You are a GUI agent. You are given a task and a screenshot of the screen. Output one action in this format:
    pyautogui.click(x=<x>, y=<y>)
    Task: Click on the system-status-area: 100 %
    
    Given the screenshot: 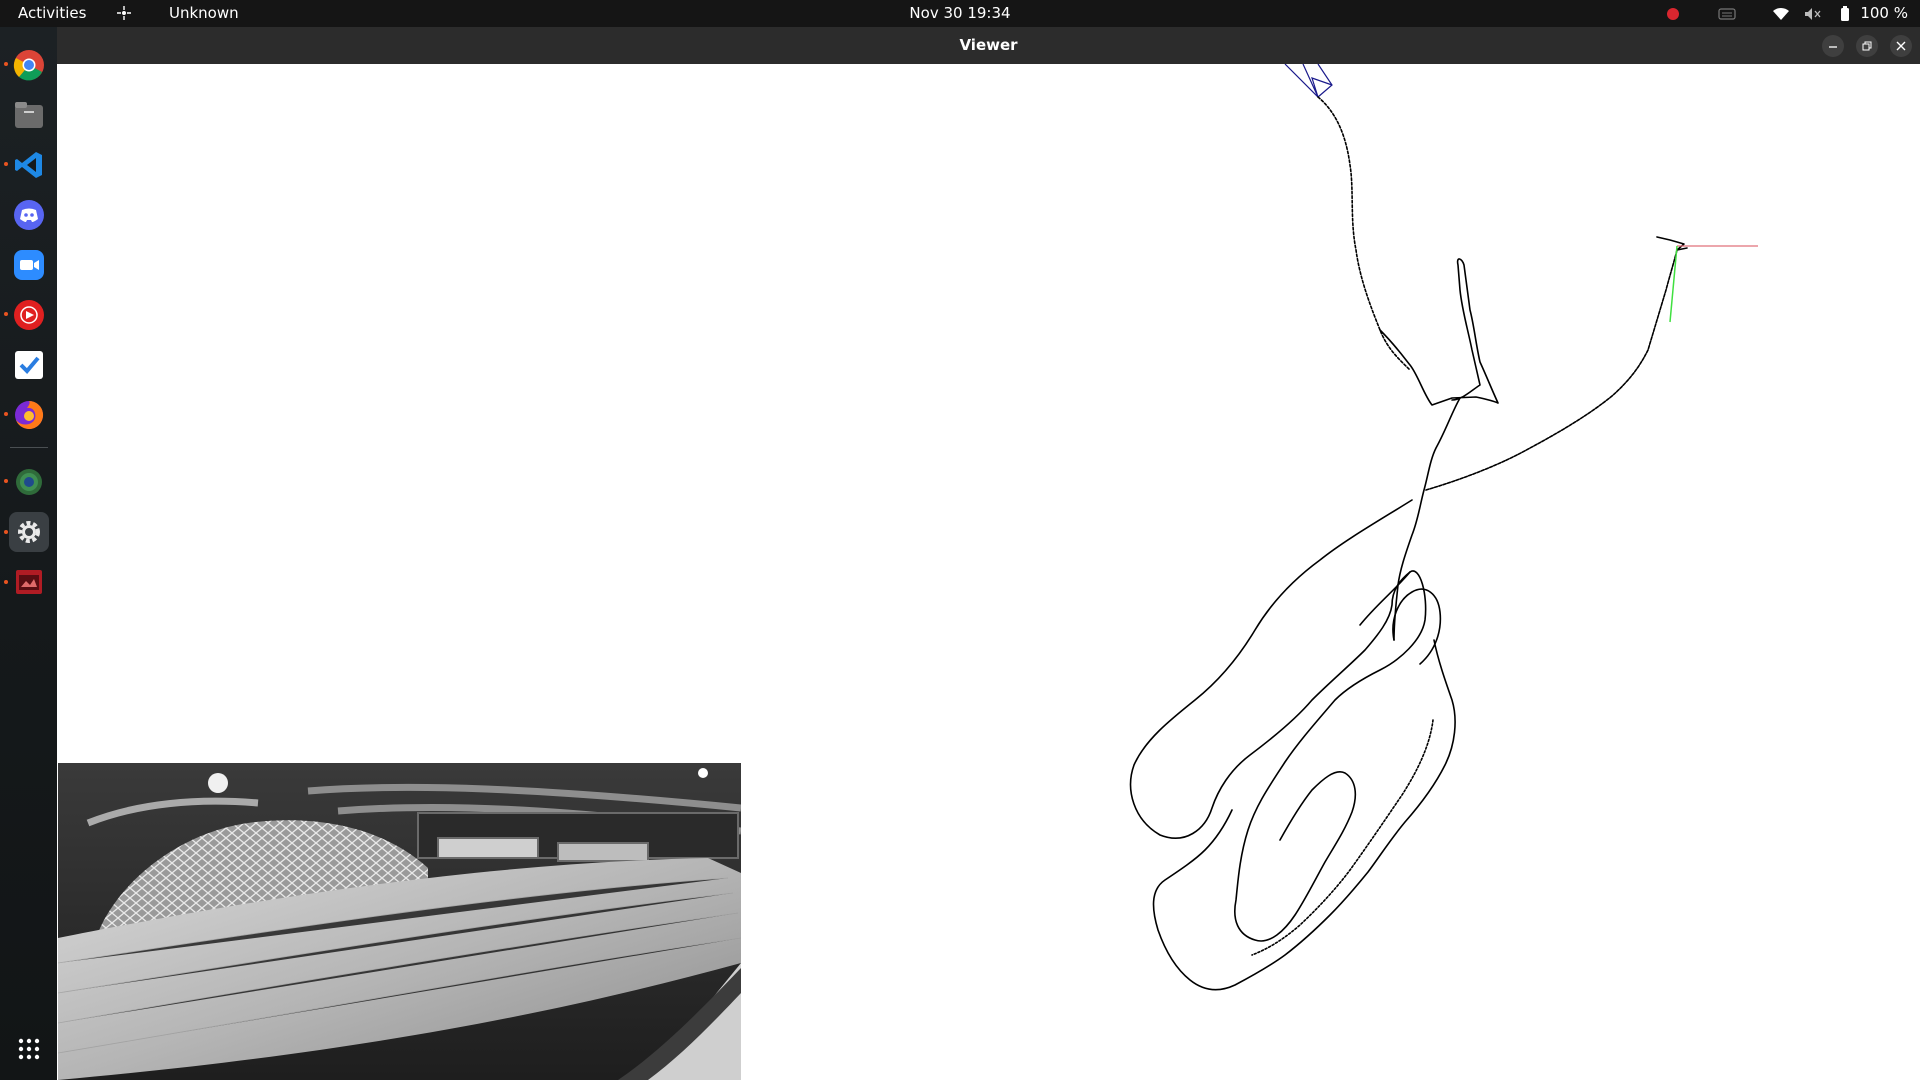 What is the action you would take?
    pyautogui.click(x=1786, y=13)
    